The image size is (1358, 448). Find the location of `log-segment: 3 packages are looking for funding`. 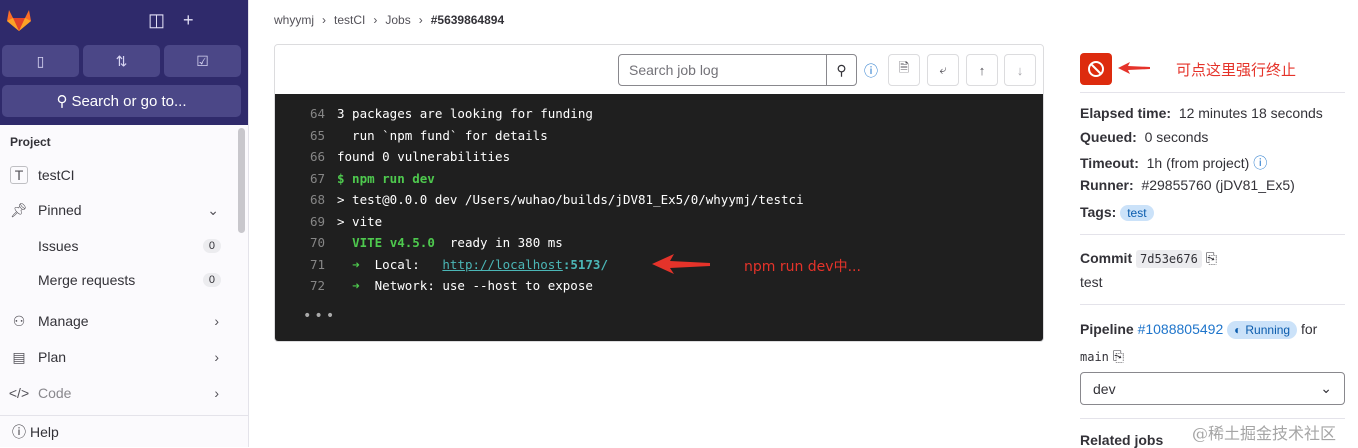

log-segment: 3 packages are looking for funding is located at coordinates (465, 113).